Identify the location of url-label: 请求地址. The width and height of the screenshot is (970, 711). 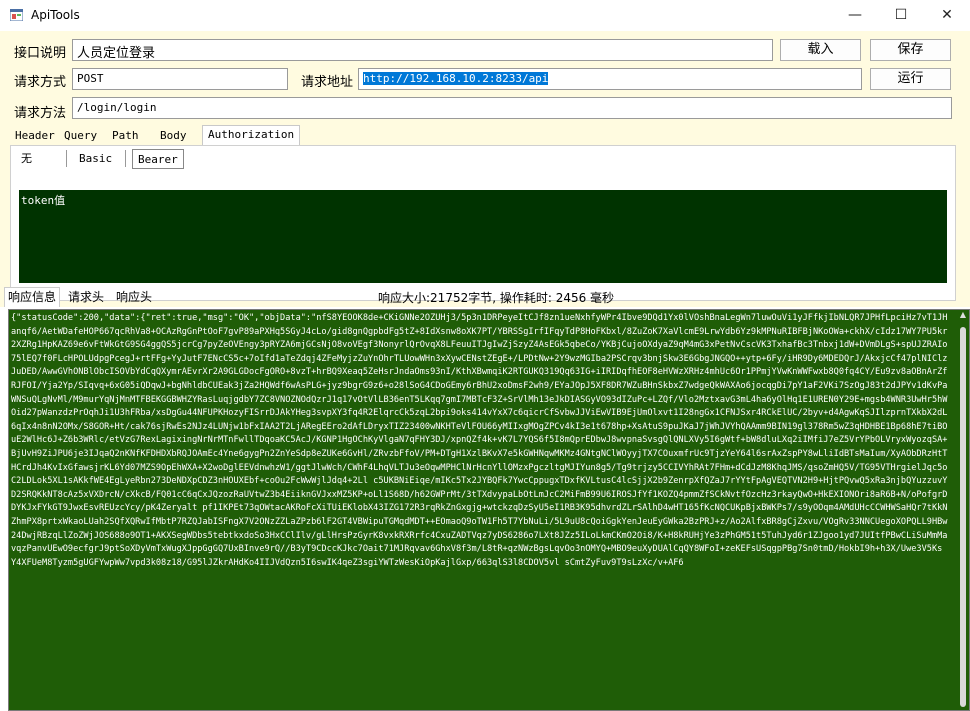
(327, 82).